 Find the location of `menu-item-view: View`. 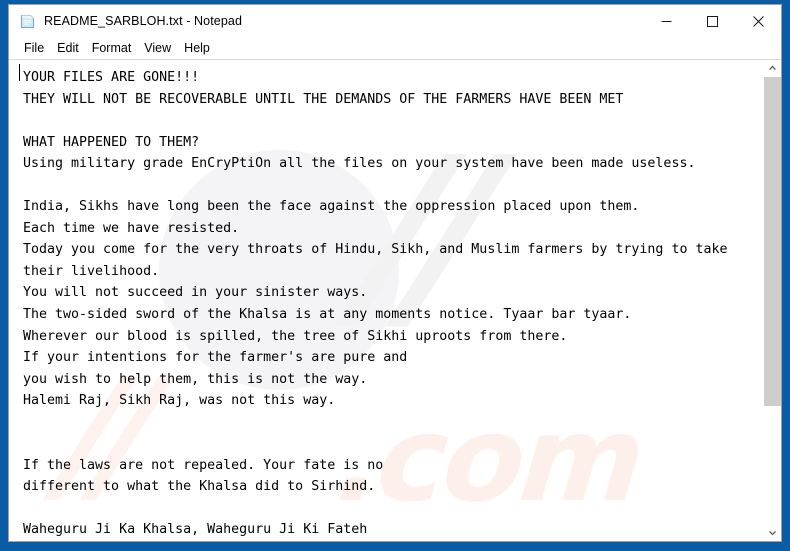

menu-item-view: View is located at coordinates (158, 48).